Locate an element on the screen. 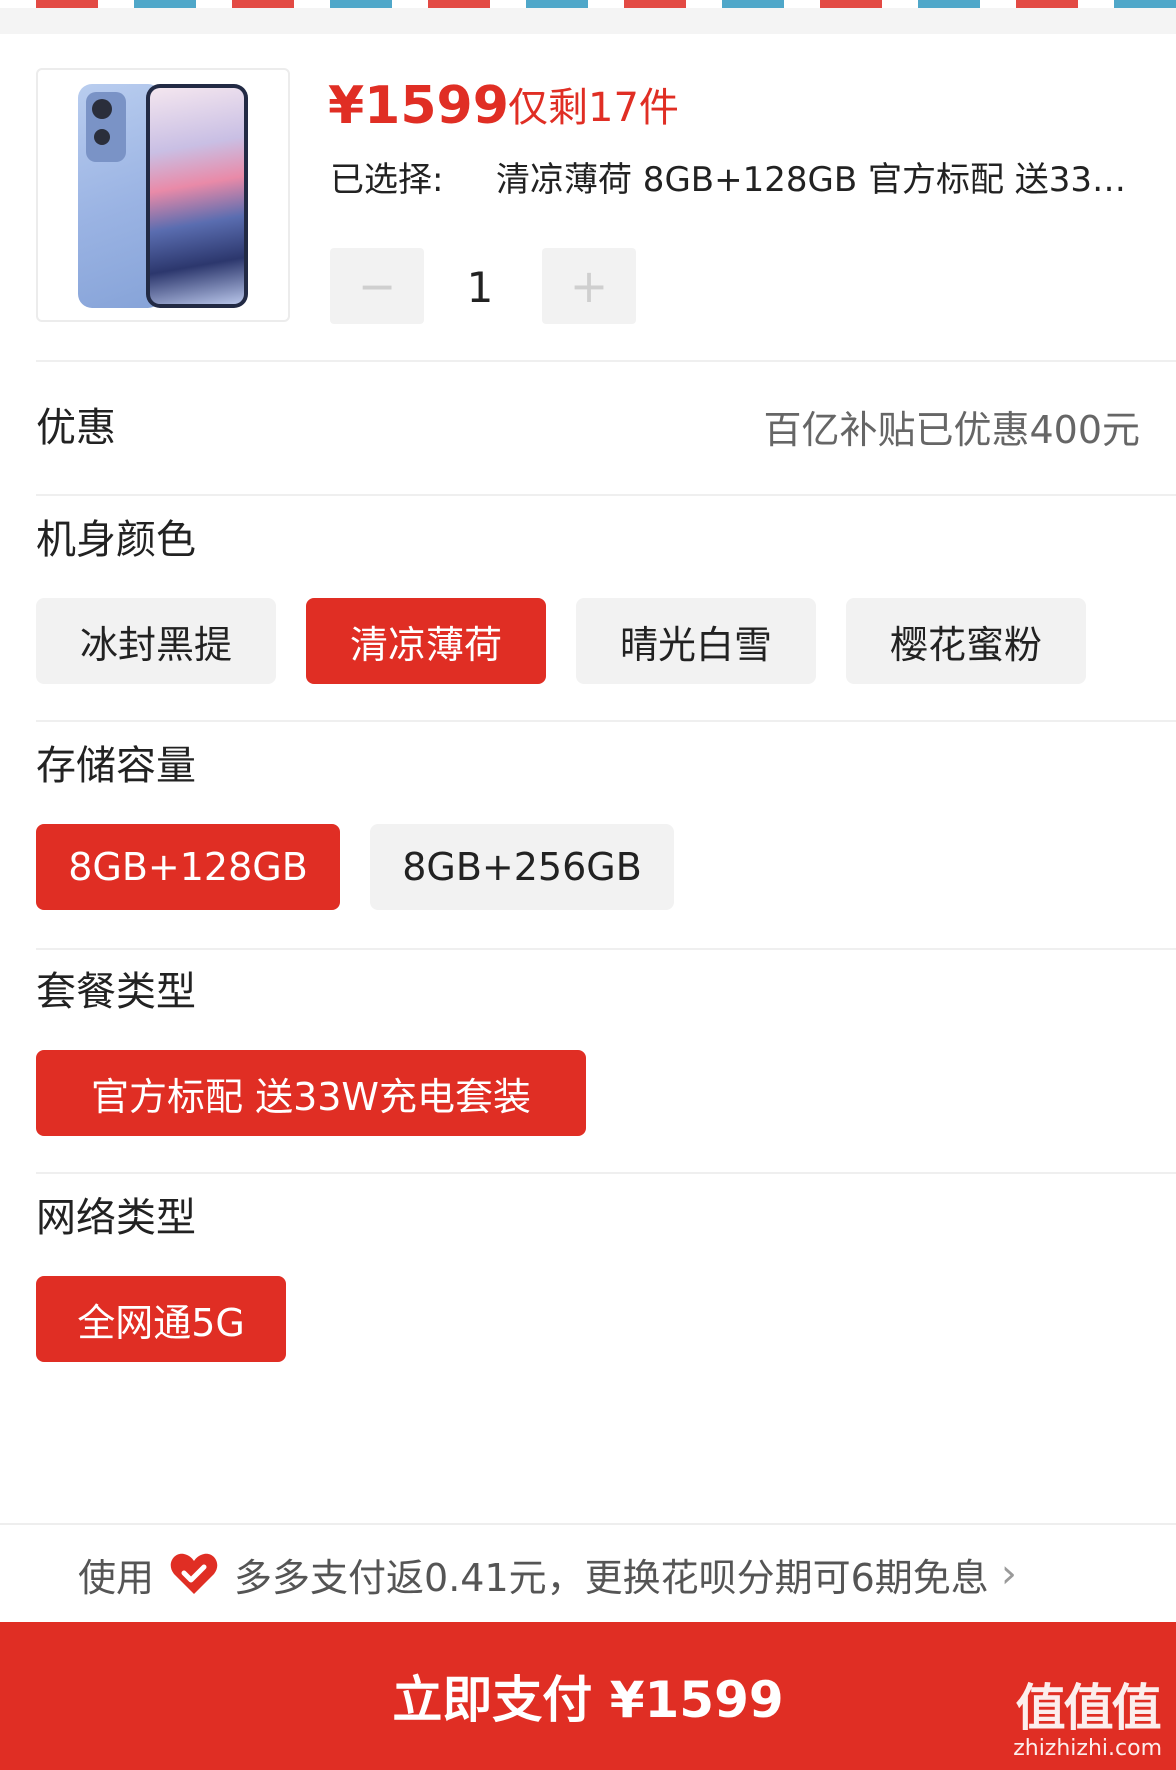 Image resolution: width=1176 pixels, height=1770 pixels. section-title-package: 套餐类型 is located at coordinates (116, 992).